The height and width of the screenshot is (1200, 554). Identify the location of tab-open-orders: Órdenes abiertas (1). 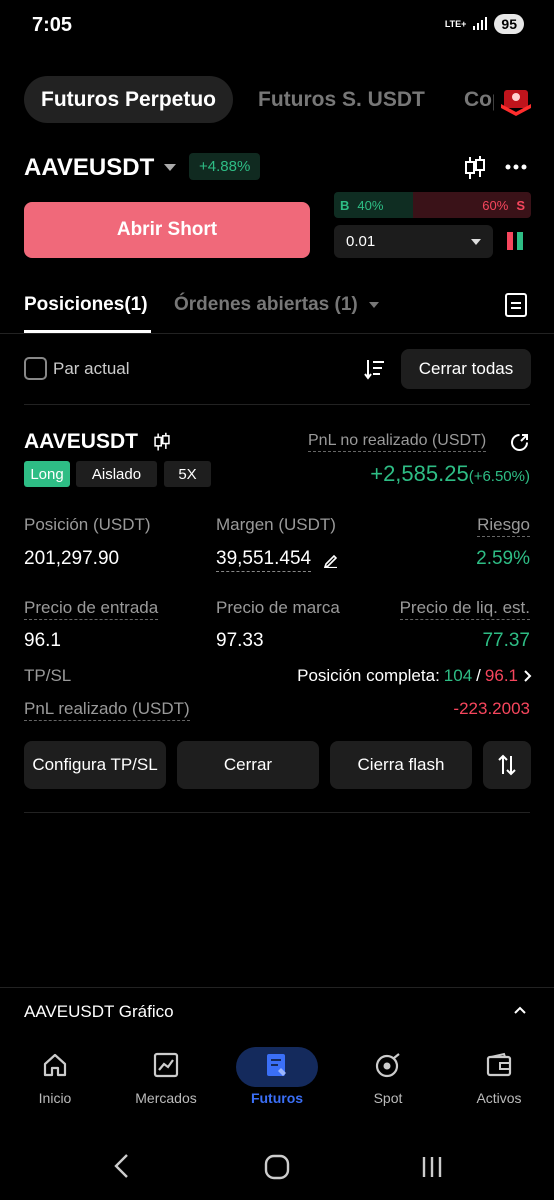
(277, 305).